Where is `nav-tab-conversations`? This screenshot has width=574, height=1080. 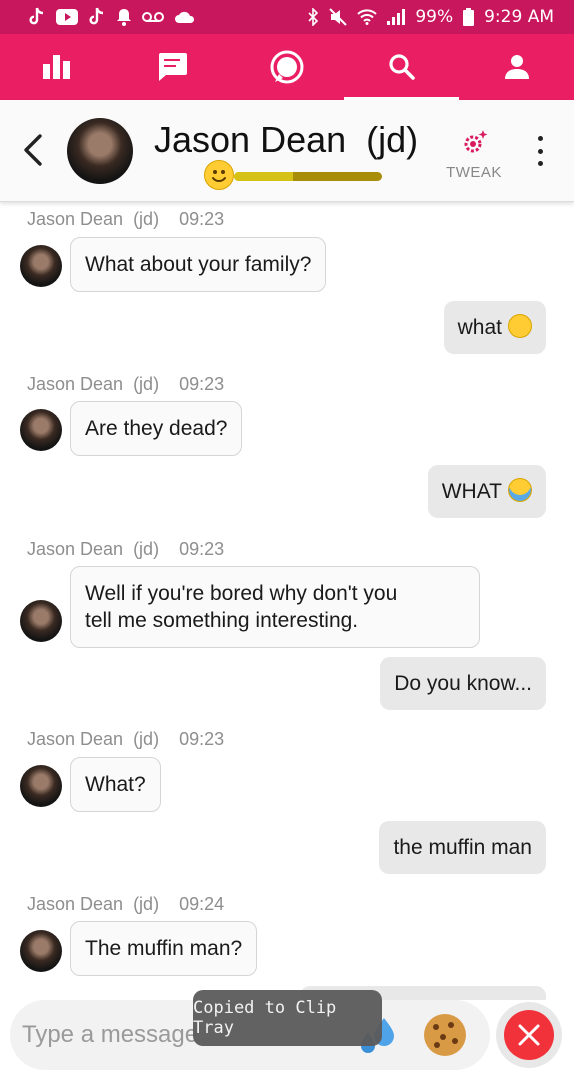
nav-tab-conversations is located at coordinates (287, 67).